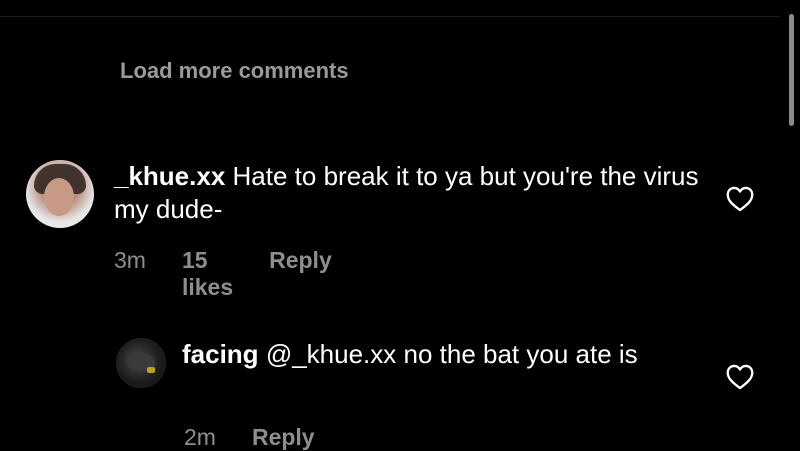 The height and width of the screenshot is (451, 800). I want to click on comment-username: facing, so click(220, 354).